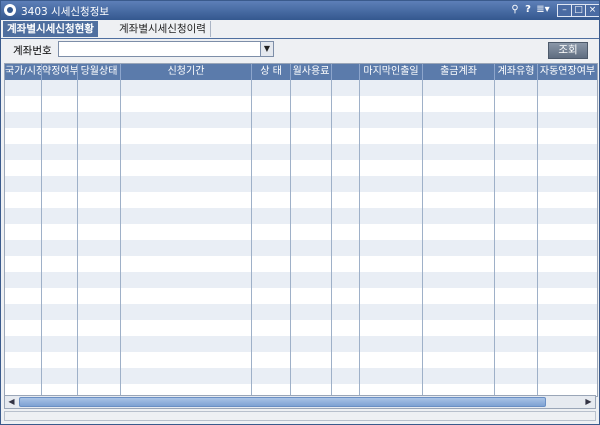 The image size is (600, 425). I want to click on header-month-status: 당월상태, so click(99, 72).